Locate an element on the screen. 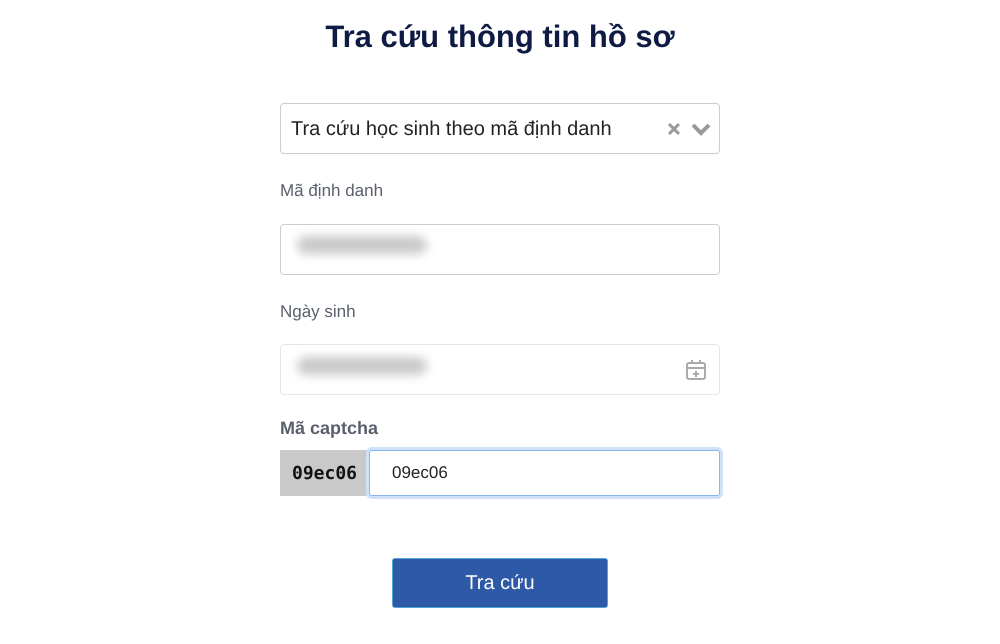 Image resolution: width=1000 pixels, height=644 pixels. captcha-field: 09ec06 is located at coordinates (544, 473).